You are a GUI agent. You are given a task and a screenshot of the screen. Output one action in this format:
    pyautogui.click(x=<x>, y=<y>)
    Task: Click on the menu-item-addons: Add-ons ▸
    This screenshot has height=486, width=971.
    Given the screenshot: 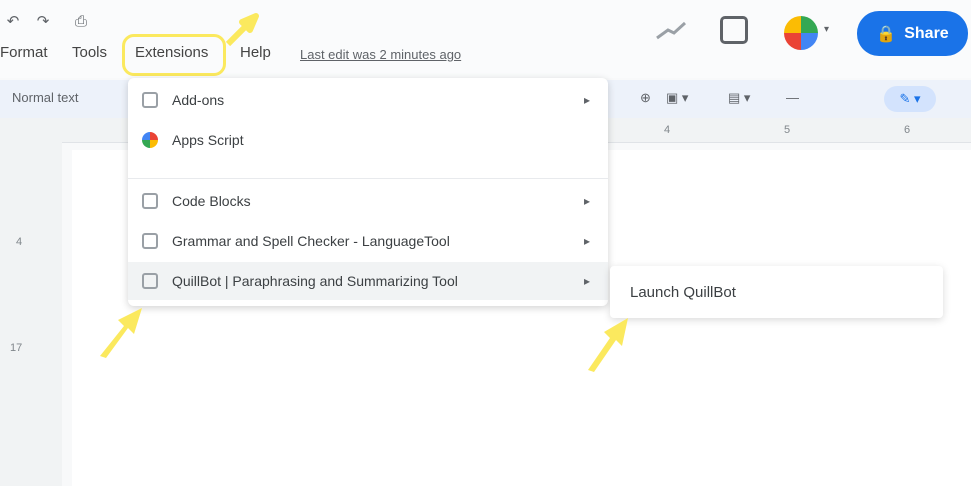 What is the action you would take?
    pyautogui.click(x=368, y=100)
    